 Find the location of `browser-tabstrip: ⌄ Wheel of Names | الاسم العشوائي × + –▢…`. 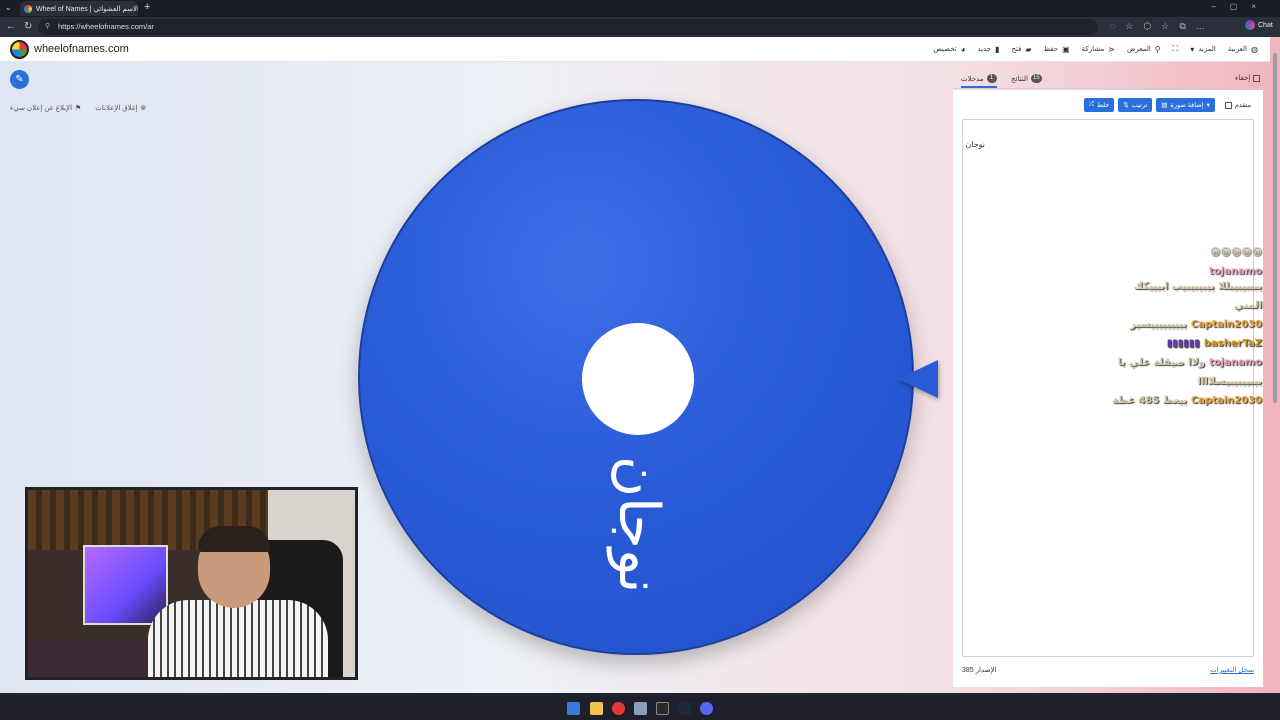

browser-tabstrip: ⌄ Wheel of Names | الاسم العشوائي × + –▢… is located at coordinates (640, 8).